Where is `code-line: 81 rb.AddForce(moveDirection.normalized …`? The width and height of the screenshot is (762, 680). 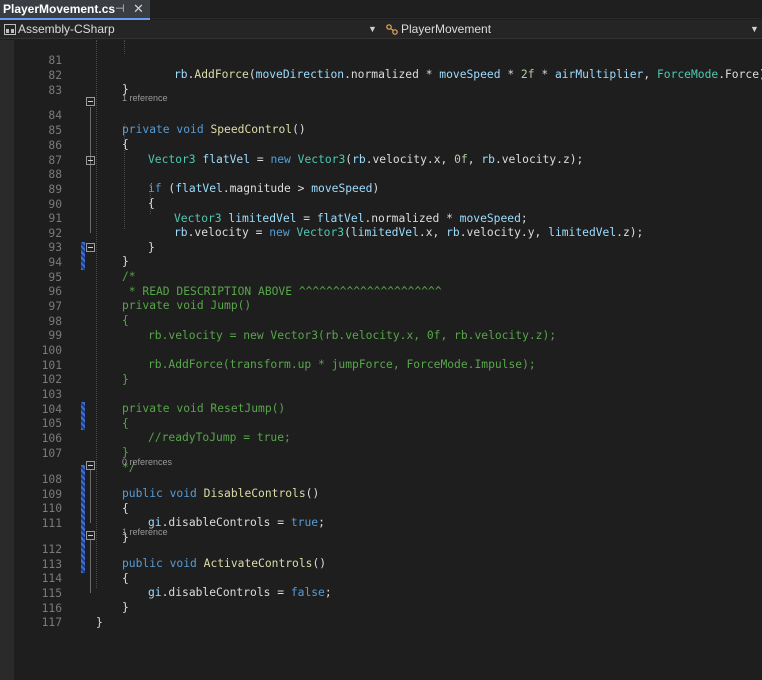 code-line: 81 rb.AddForce(moveDirection.normalized … is located at coordinates (405, 67).